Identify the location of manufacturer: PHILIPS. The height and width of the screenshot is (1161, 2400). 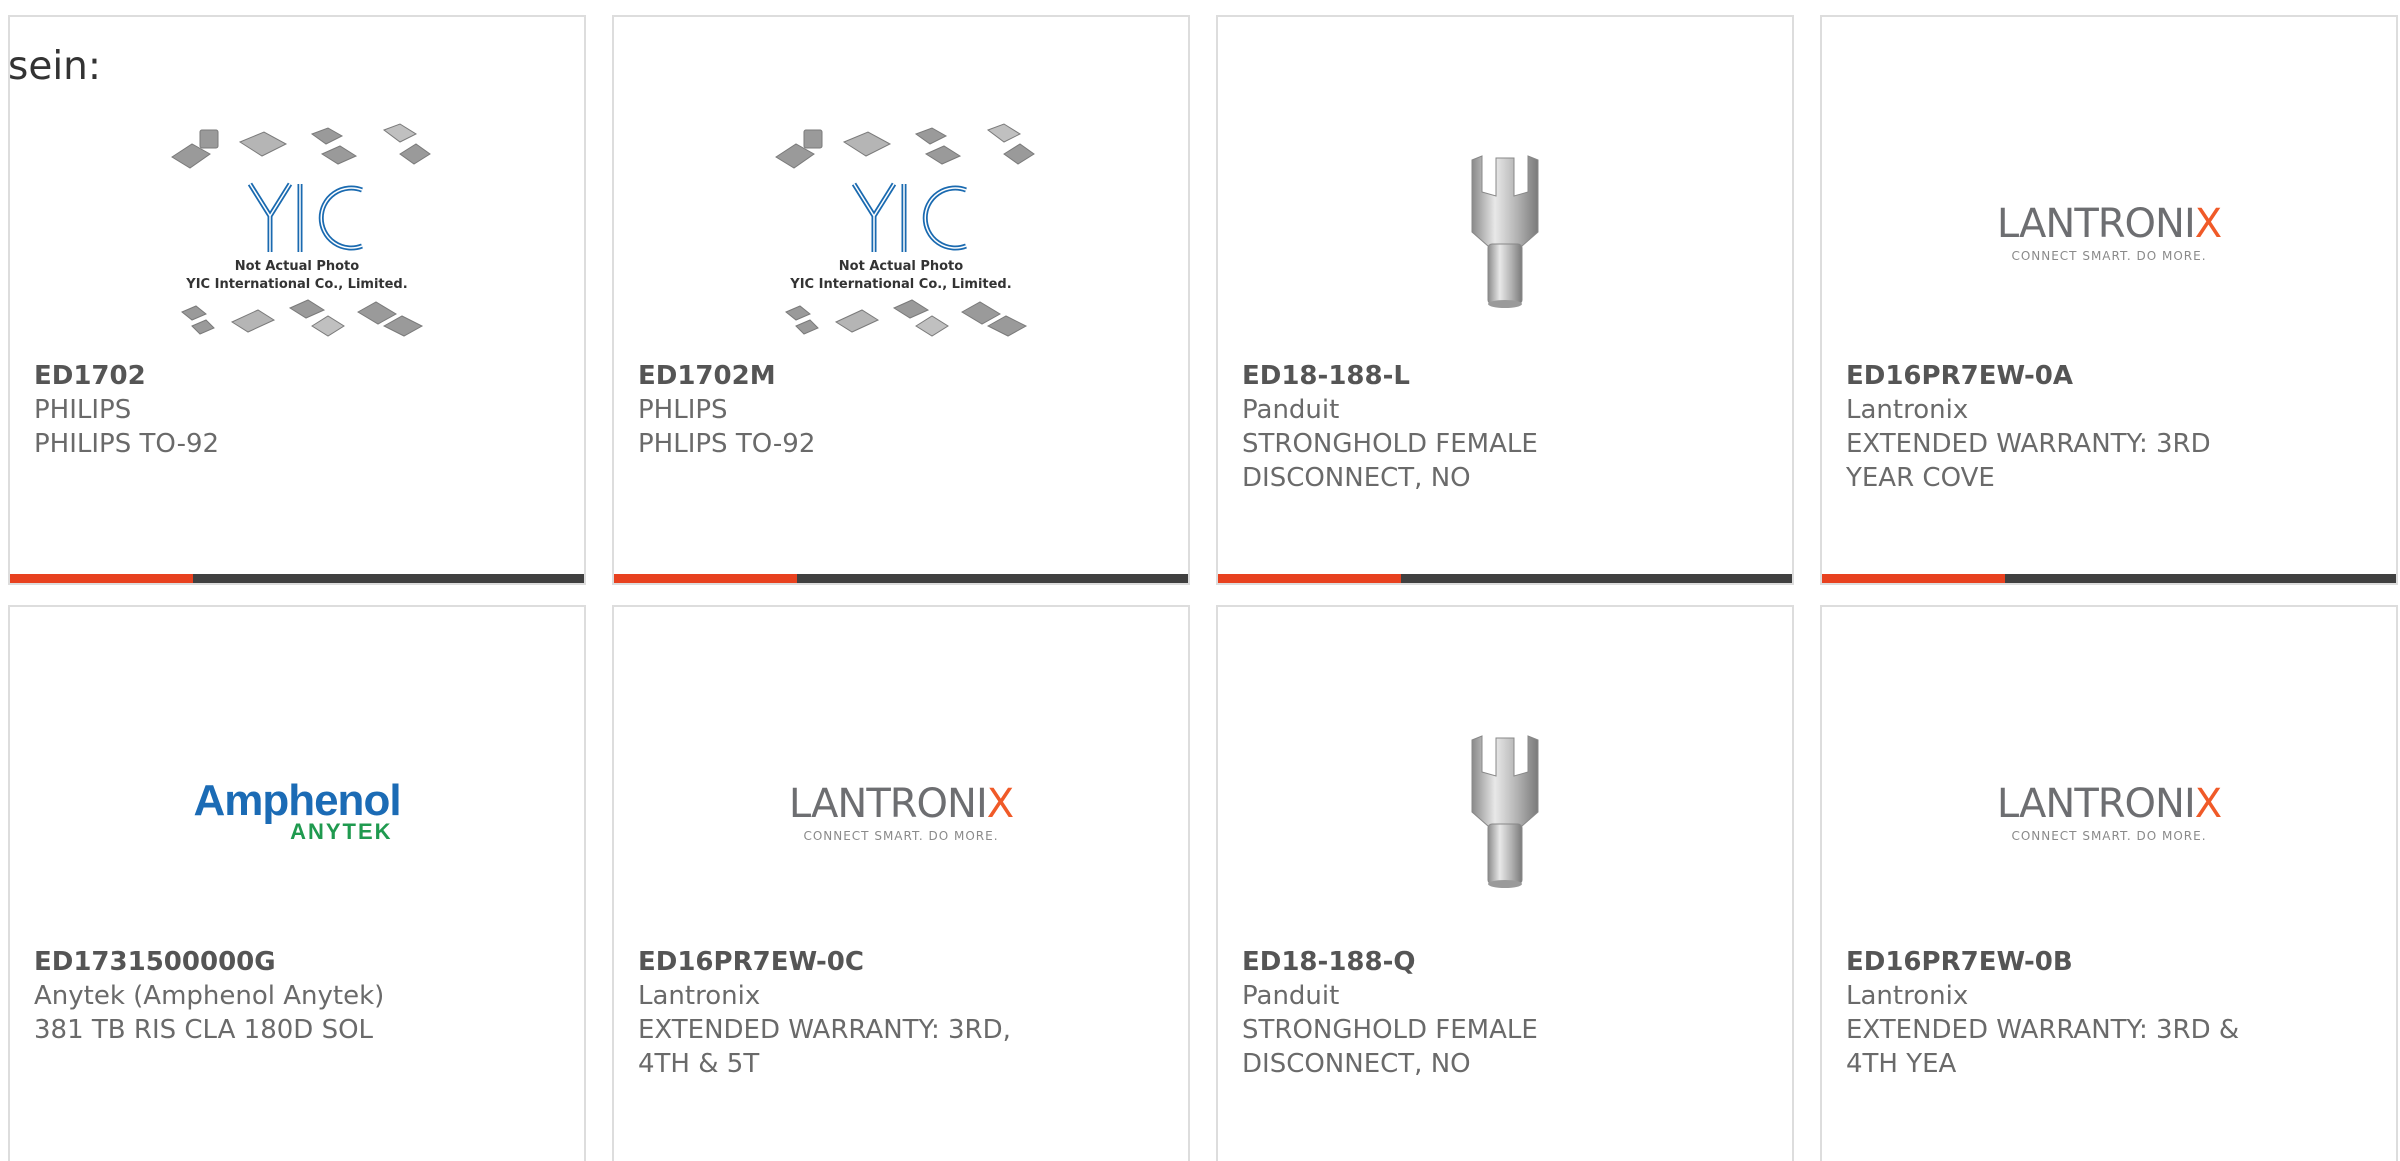
(83, 410).